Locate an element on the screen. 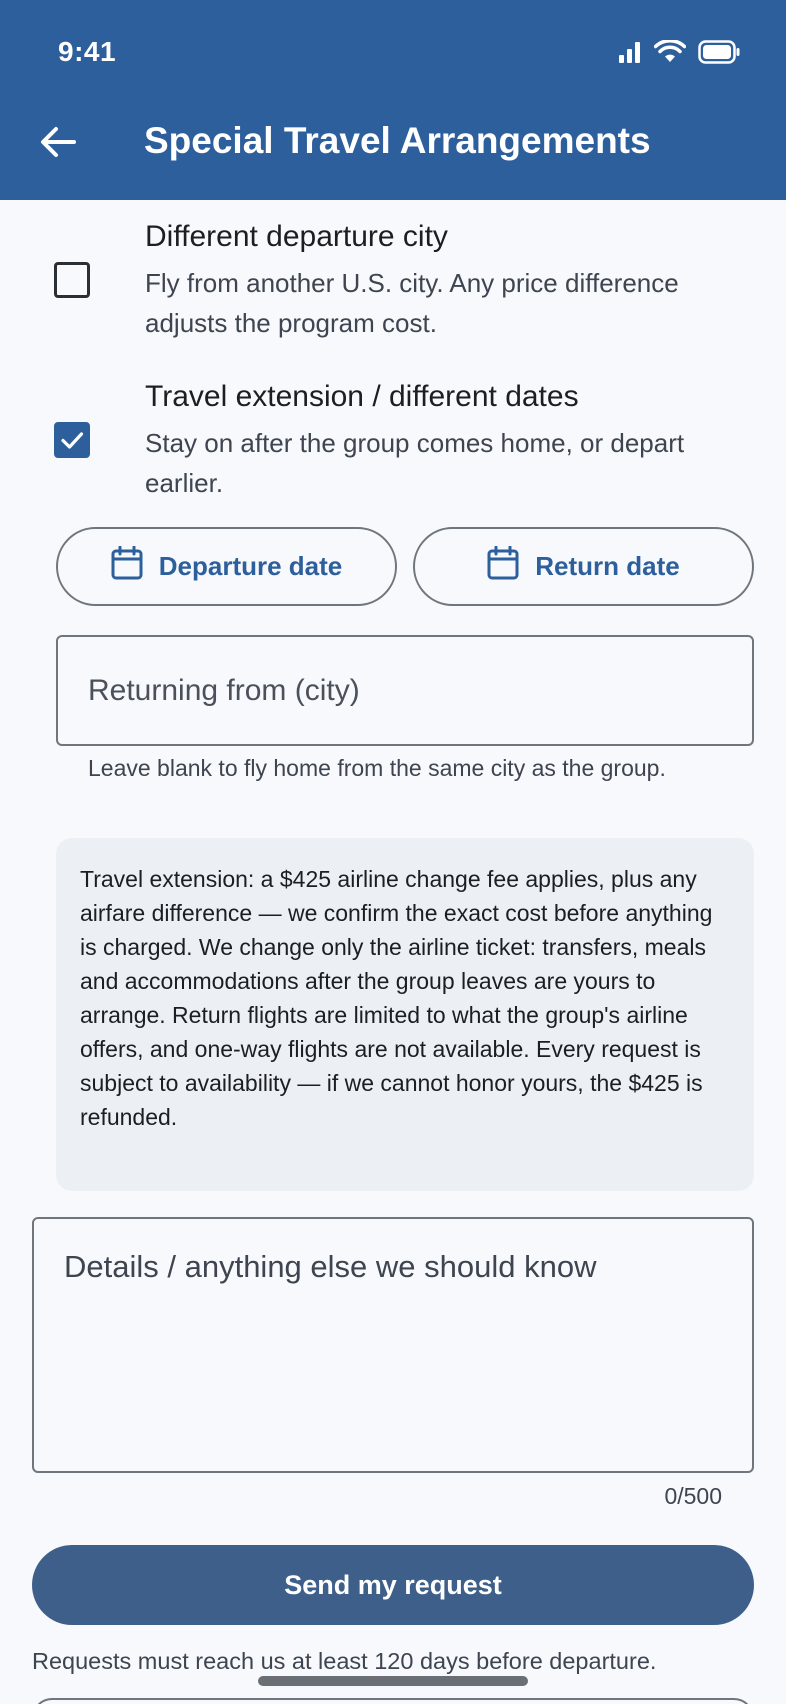  departure-date-button: Departure date is located at coordinates (226, 566).